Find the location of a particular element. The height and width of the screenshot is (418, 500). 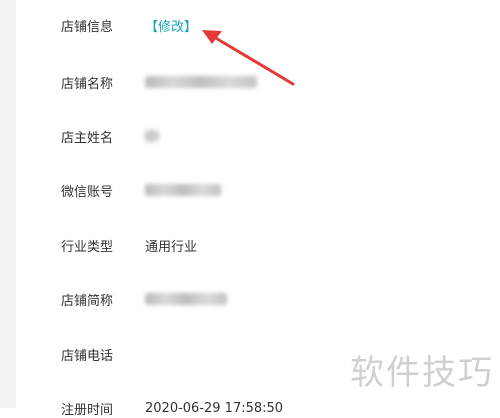

info-row-wechat-account: 微信账号 is located at coordinates (141, 190).